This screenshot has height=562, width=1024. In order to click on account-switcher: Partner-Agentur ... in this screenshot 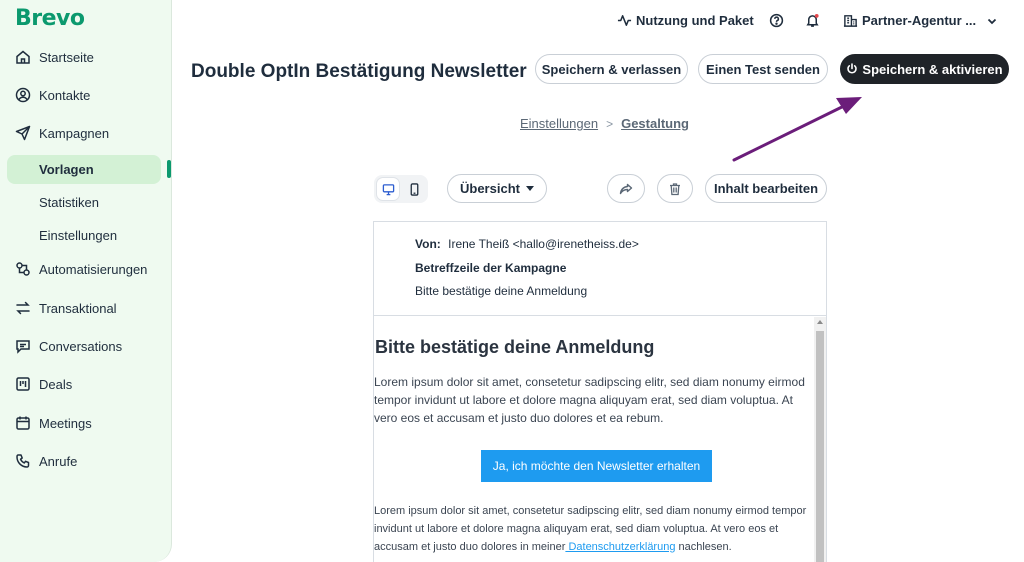, I will do `click(920, 20)`.